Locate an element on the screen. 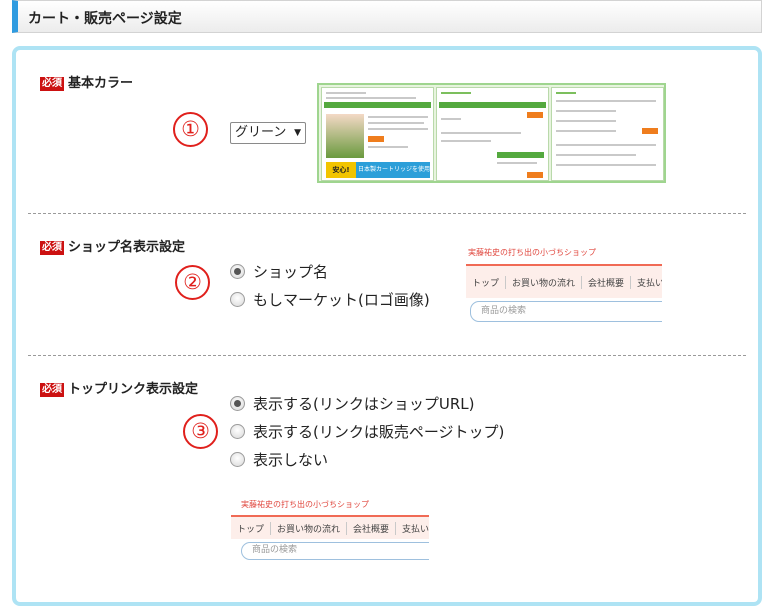  page-title: カート・販売ページ設定 is located at coordinates (105, 19).